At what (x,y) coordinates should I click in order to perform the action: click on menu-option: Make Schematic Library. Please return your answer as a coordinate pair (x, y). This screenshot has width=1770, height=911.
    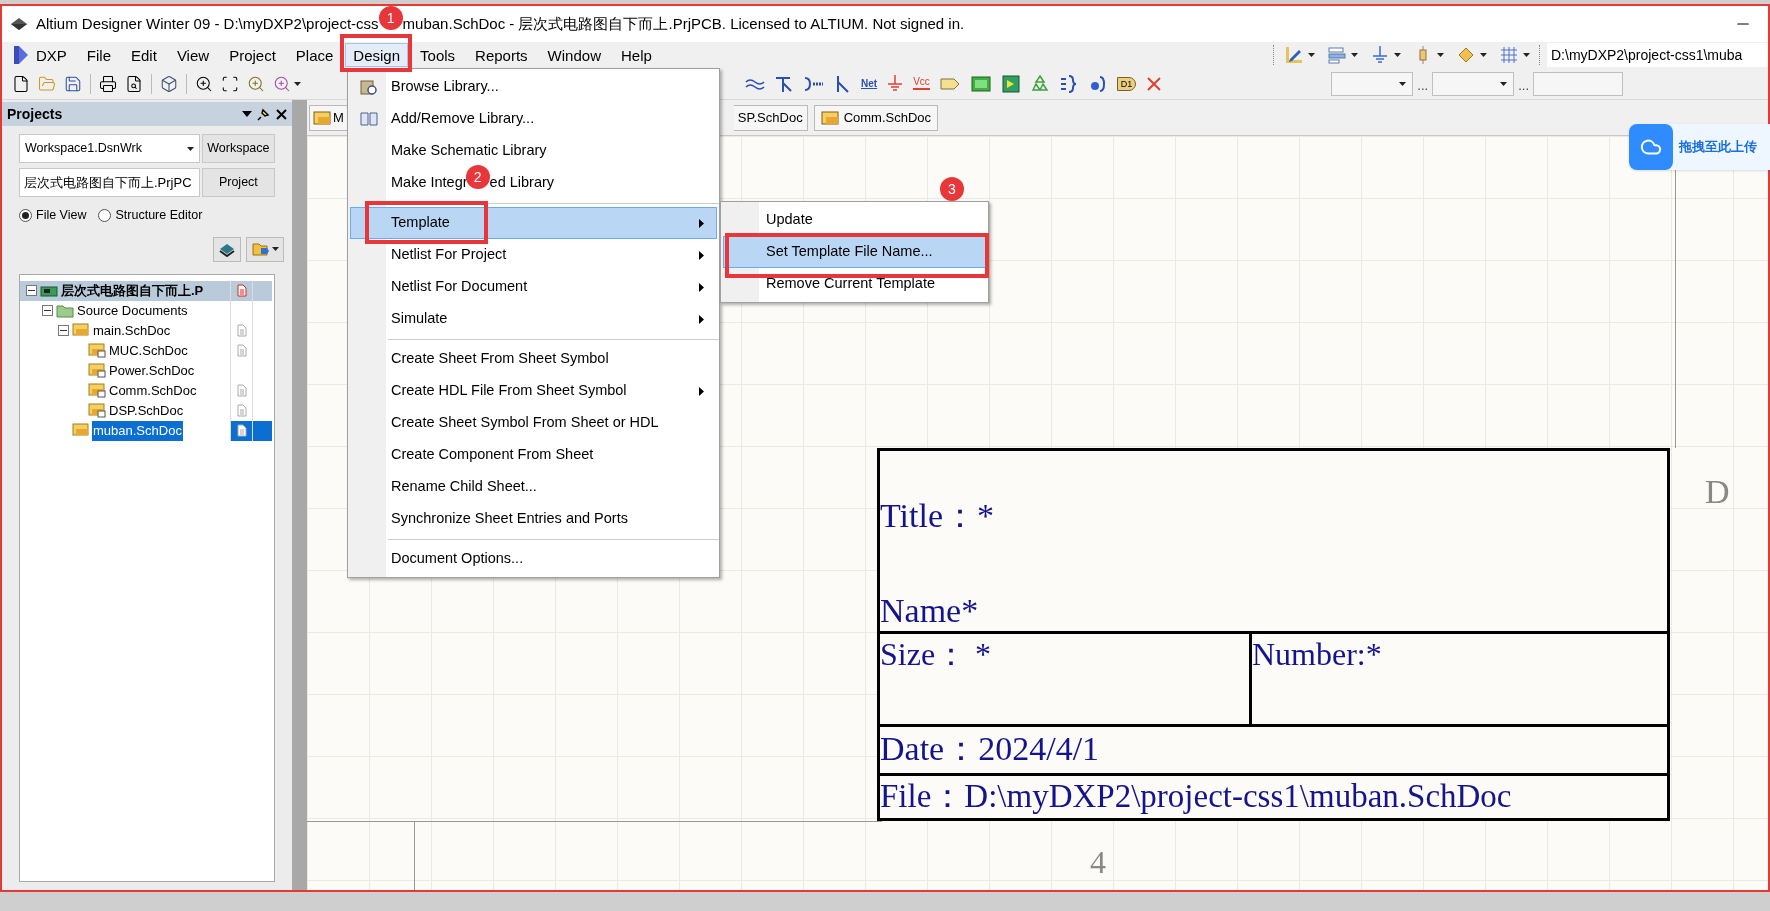
    Looking at the image, I should click on (533, 151).